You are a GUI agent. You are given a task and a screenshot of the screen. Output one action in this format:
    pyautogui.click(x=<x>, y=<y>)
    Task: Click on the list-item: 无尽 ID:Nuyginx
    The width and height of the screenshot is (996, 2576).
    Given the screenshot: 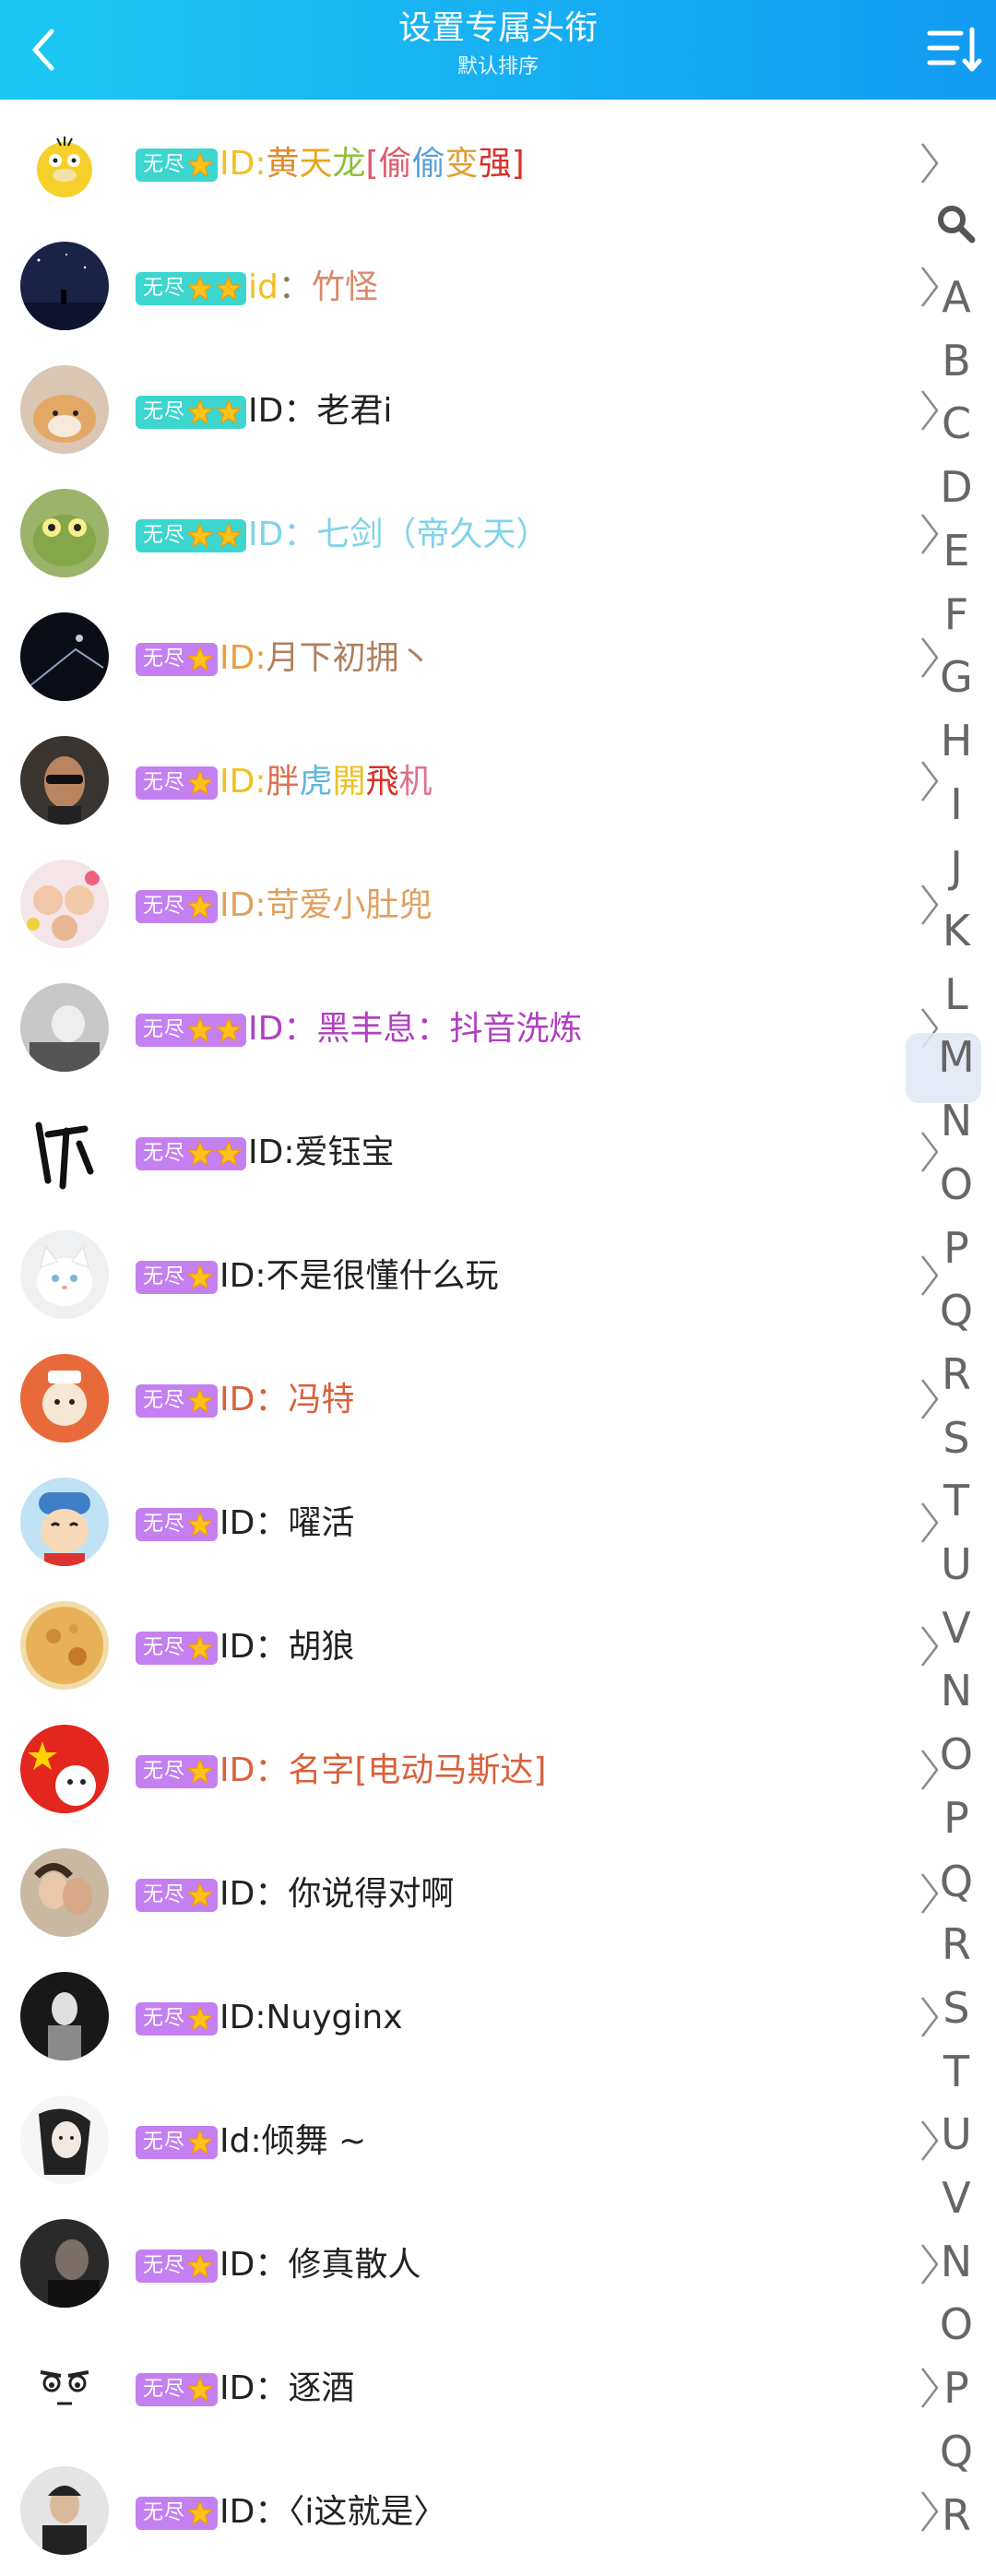 What is the action you would take?
    pyautogui.click(x=498, y=2015)
    